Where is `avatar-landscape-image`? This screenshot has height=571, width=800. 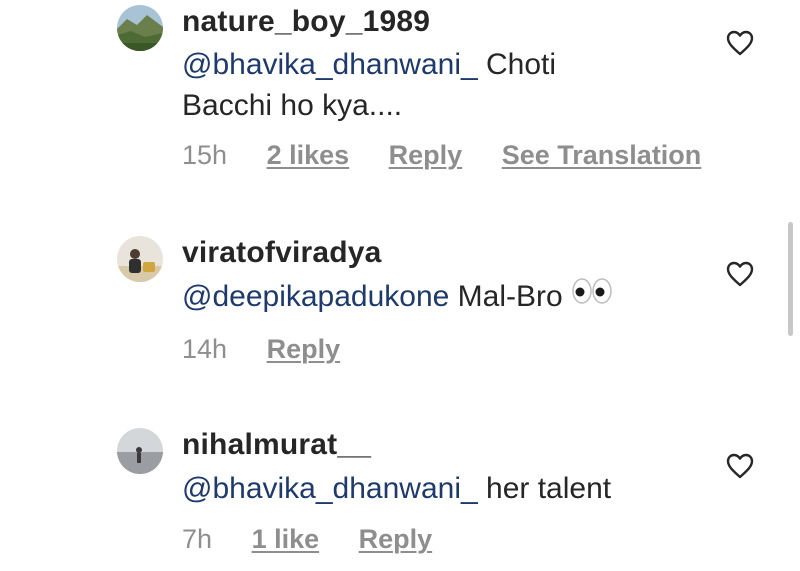 avatar-landscape-image is located at coordinates (140, 28).